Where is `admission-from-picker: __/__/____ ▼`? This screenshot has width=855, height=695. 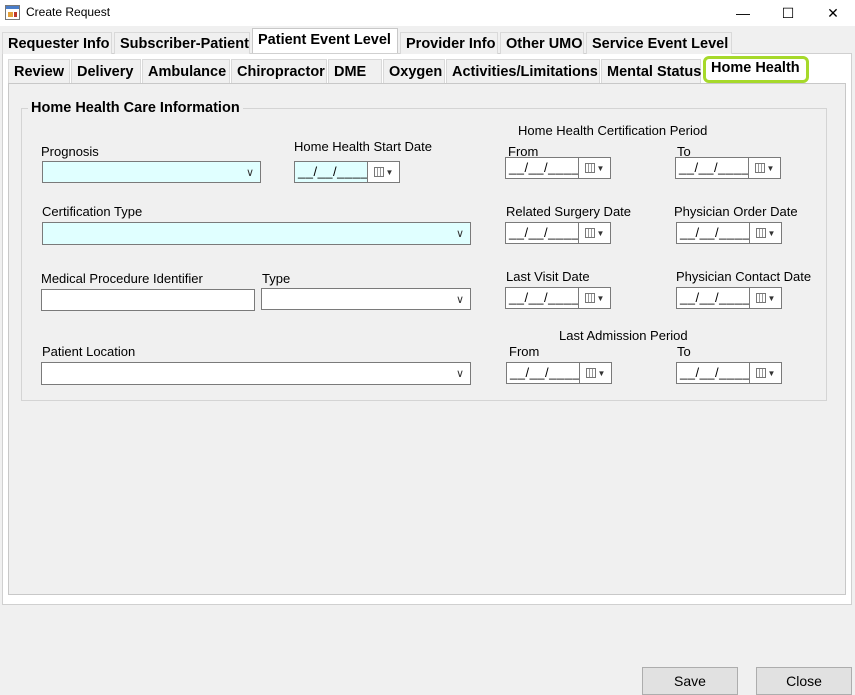 admission-from-picker: __/__/____ ▼ is located at coordinates (559, 373).